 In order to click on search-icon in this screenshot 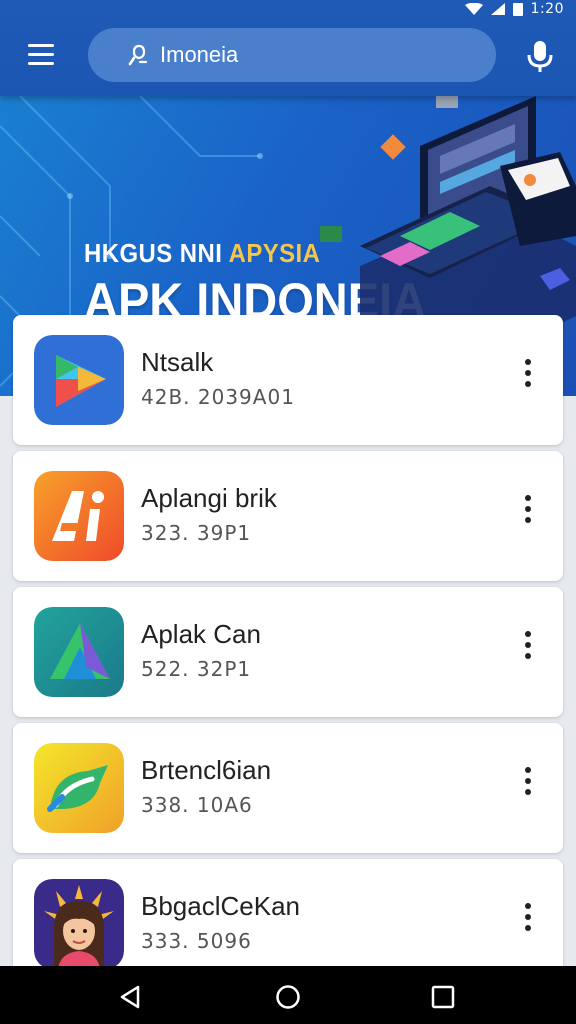, I will do `click(138, 55)`.